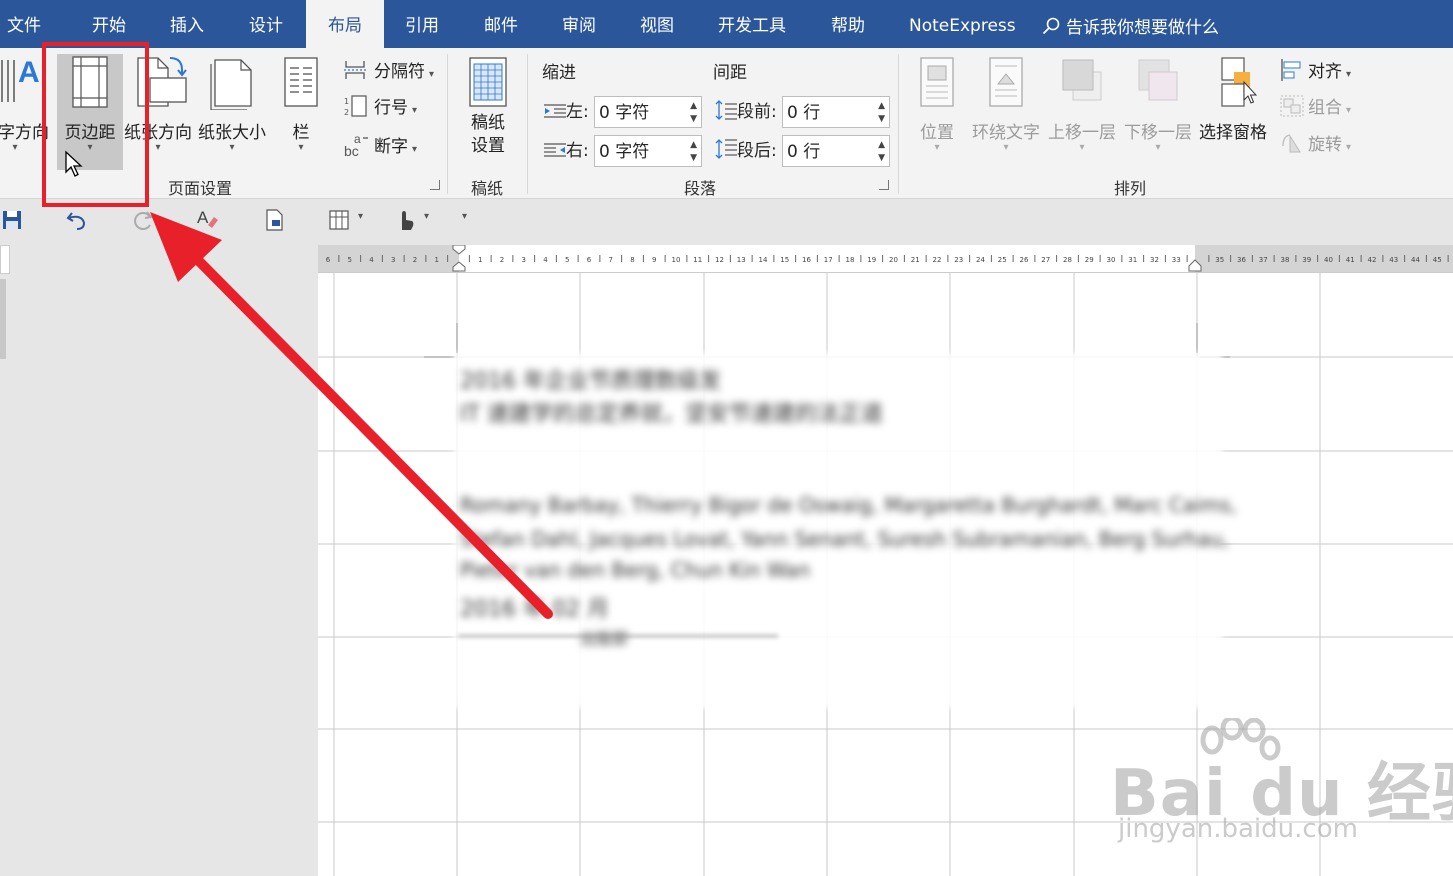  I want to click on hyphenation-label: 断字, so click(391, 147).